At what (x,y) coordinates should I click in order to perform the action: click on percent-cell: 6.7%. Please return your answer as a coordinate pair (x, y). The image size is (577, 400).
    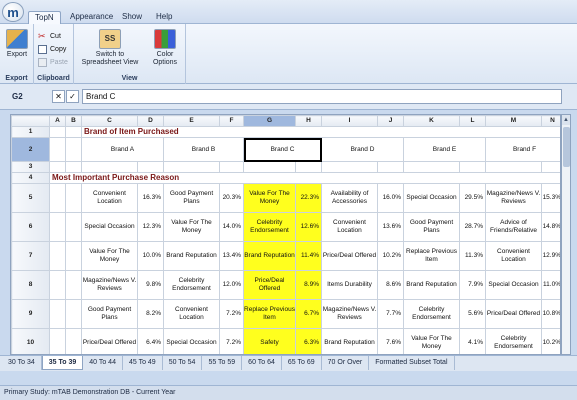
    Looking at the image, I should click on (308, 314).